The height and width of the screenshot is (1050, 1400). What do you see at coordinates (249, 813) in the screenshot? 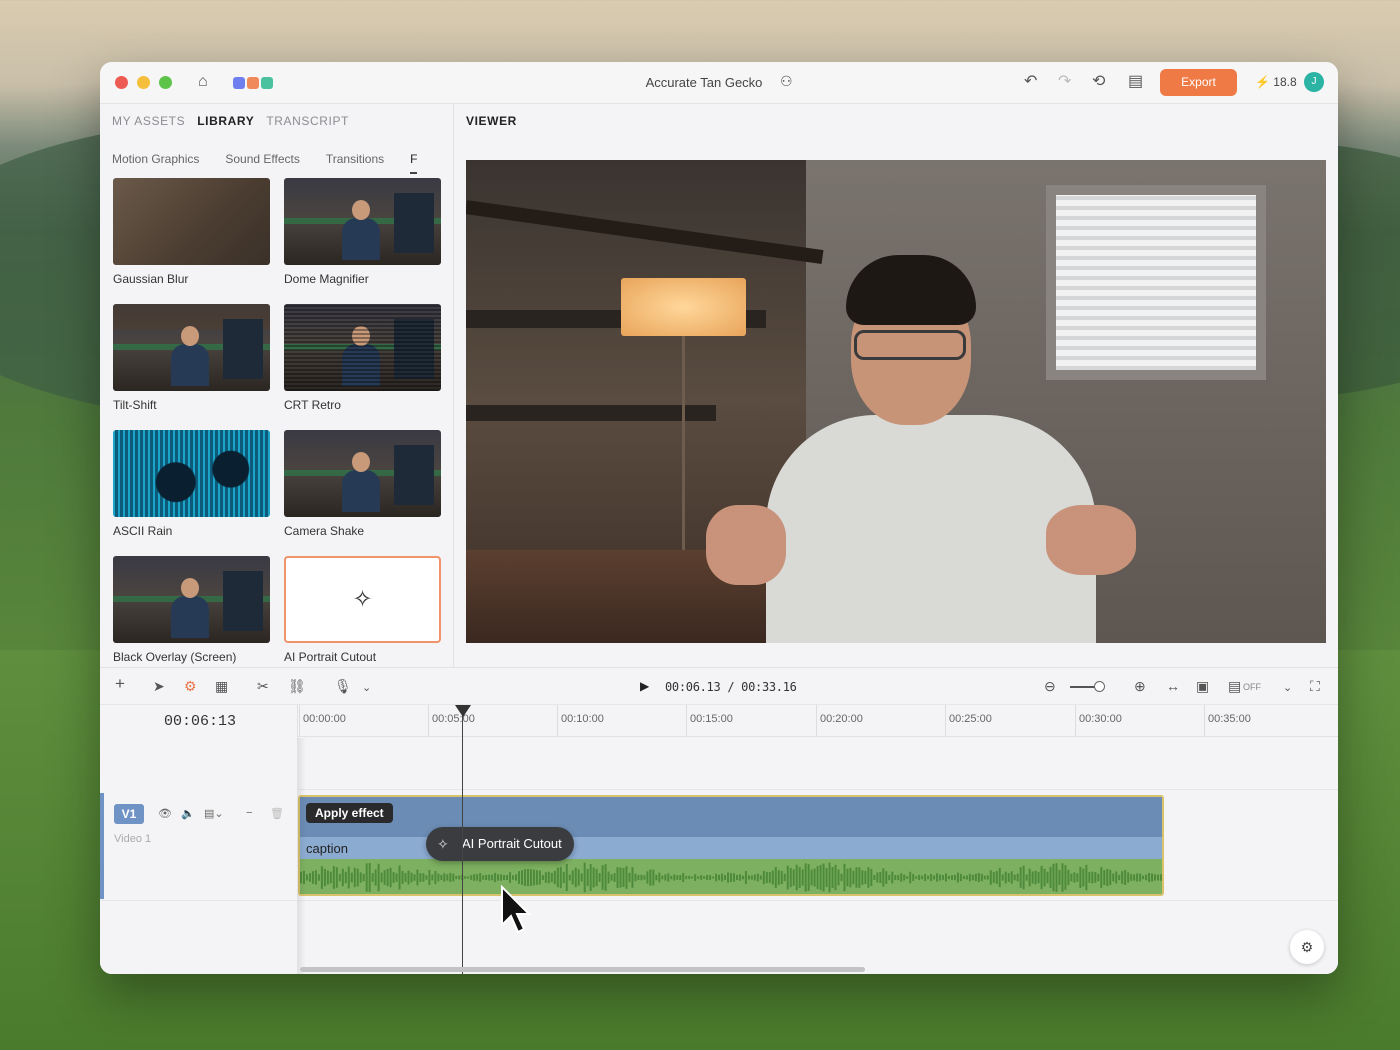
I see `minus-icon: −` at bounding box center [249, 813].